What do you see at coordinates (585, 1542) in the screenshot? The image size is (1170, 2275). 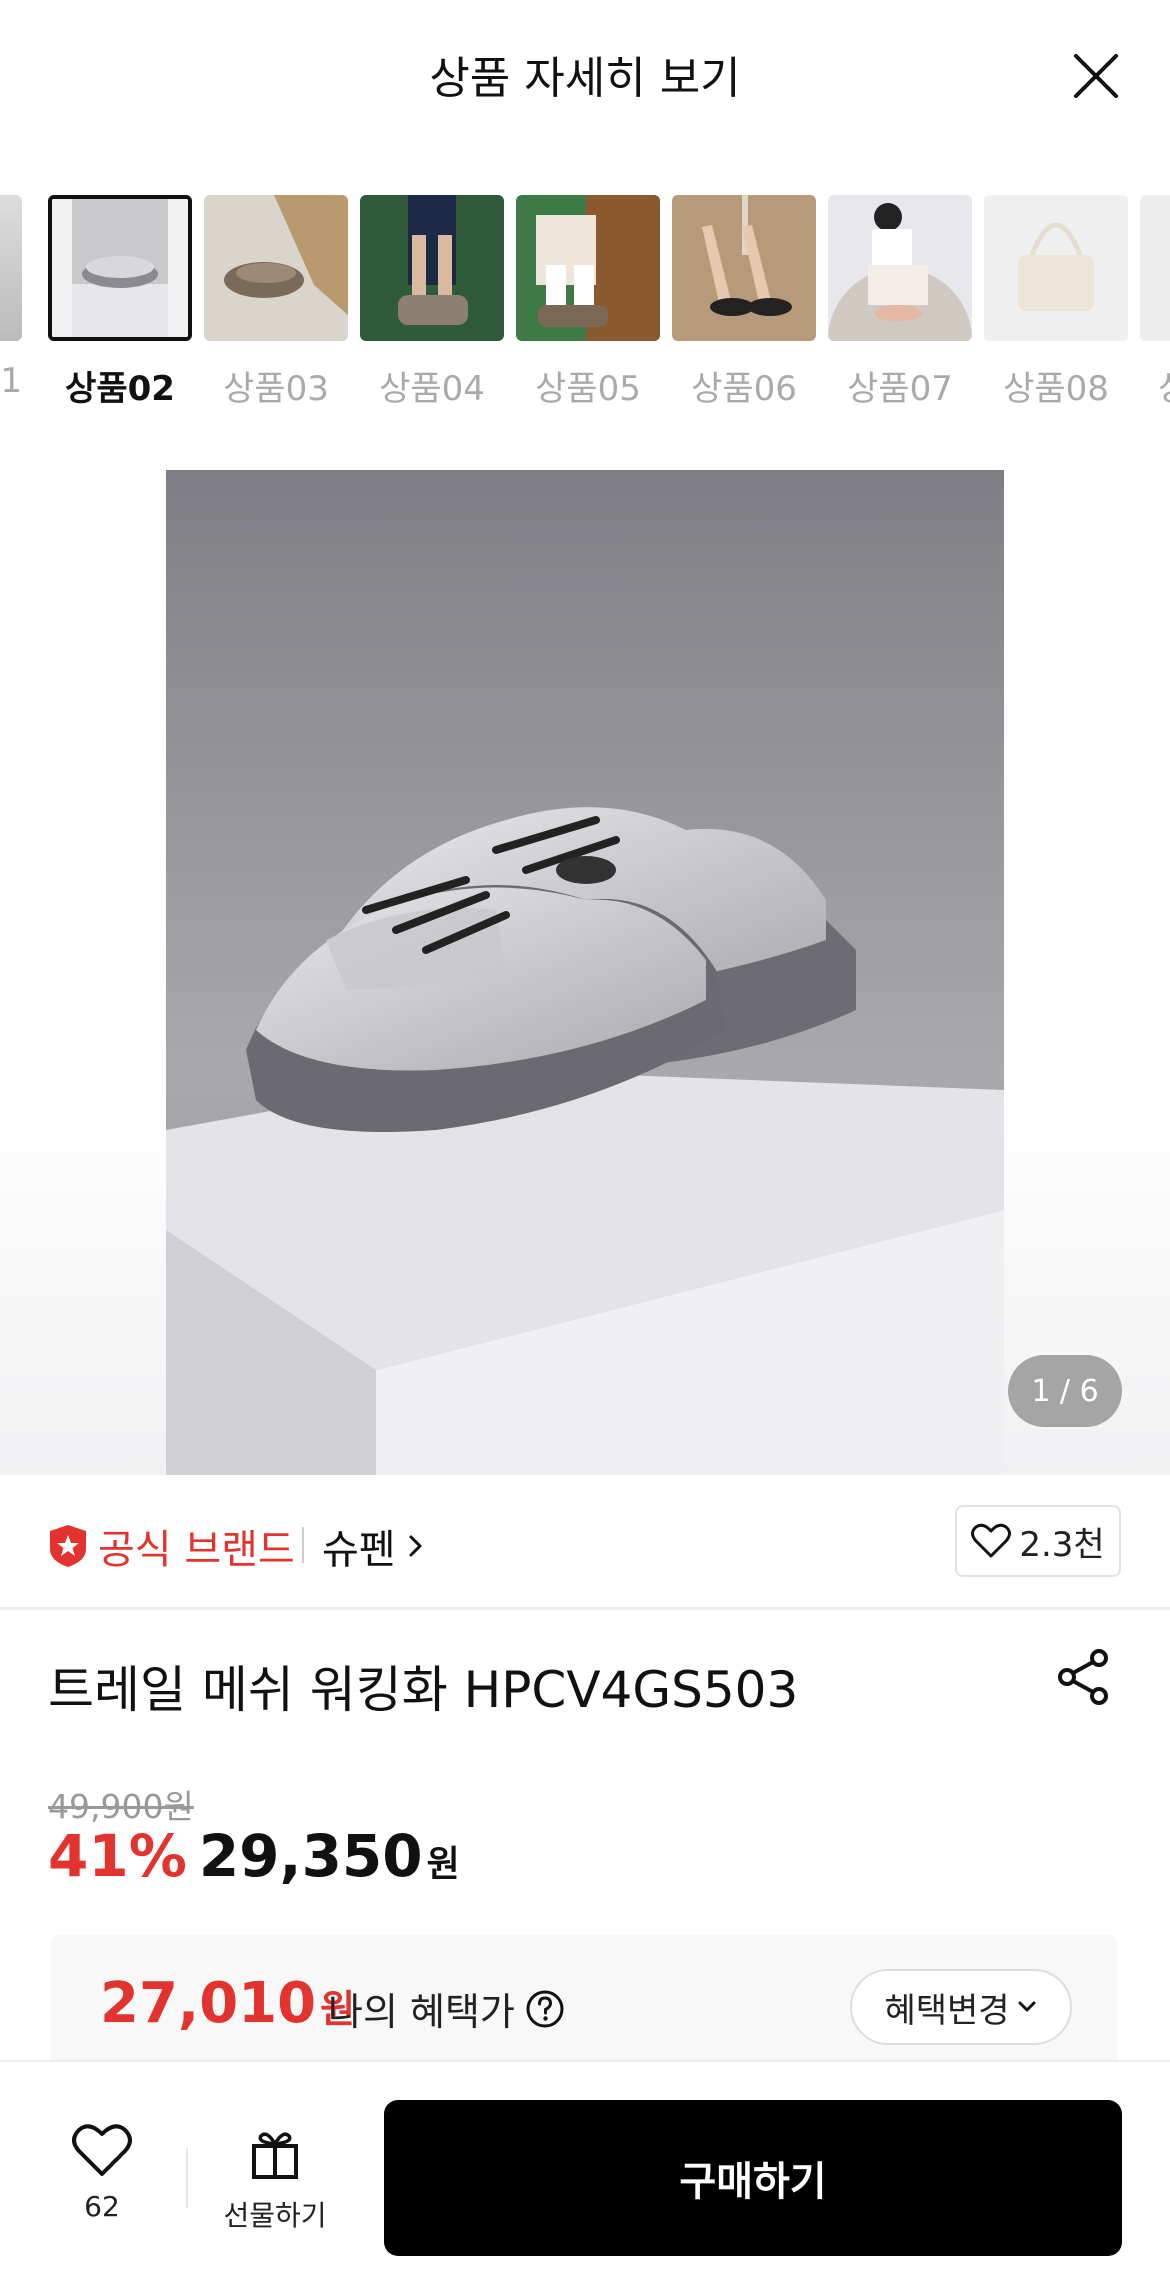 I see `brand-row: 공식 브랜드 슈펜 2.3천` at bounding box center [585, 1542].